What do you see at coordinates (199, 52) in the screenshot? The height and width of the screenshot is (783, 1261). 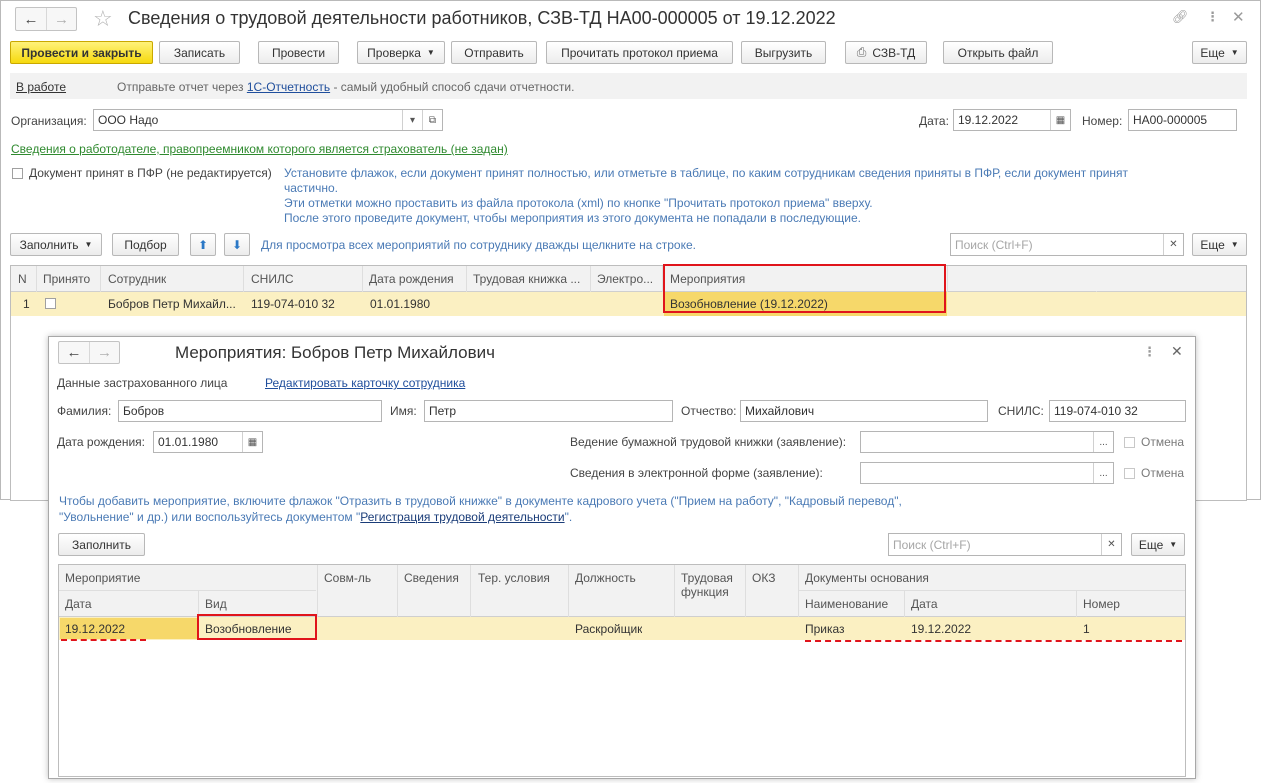 I see `save-button: Записать` at bounding box center [199, 52].